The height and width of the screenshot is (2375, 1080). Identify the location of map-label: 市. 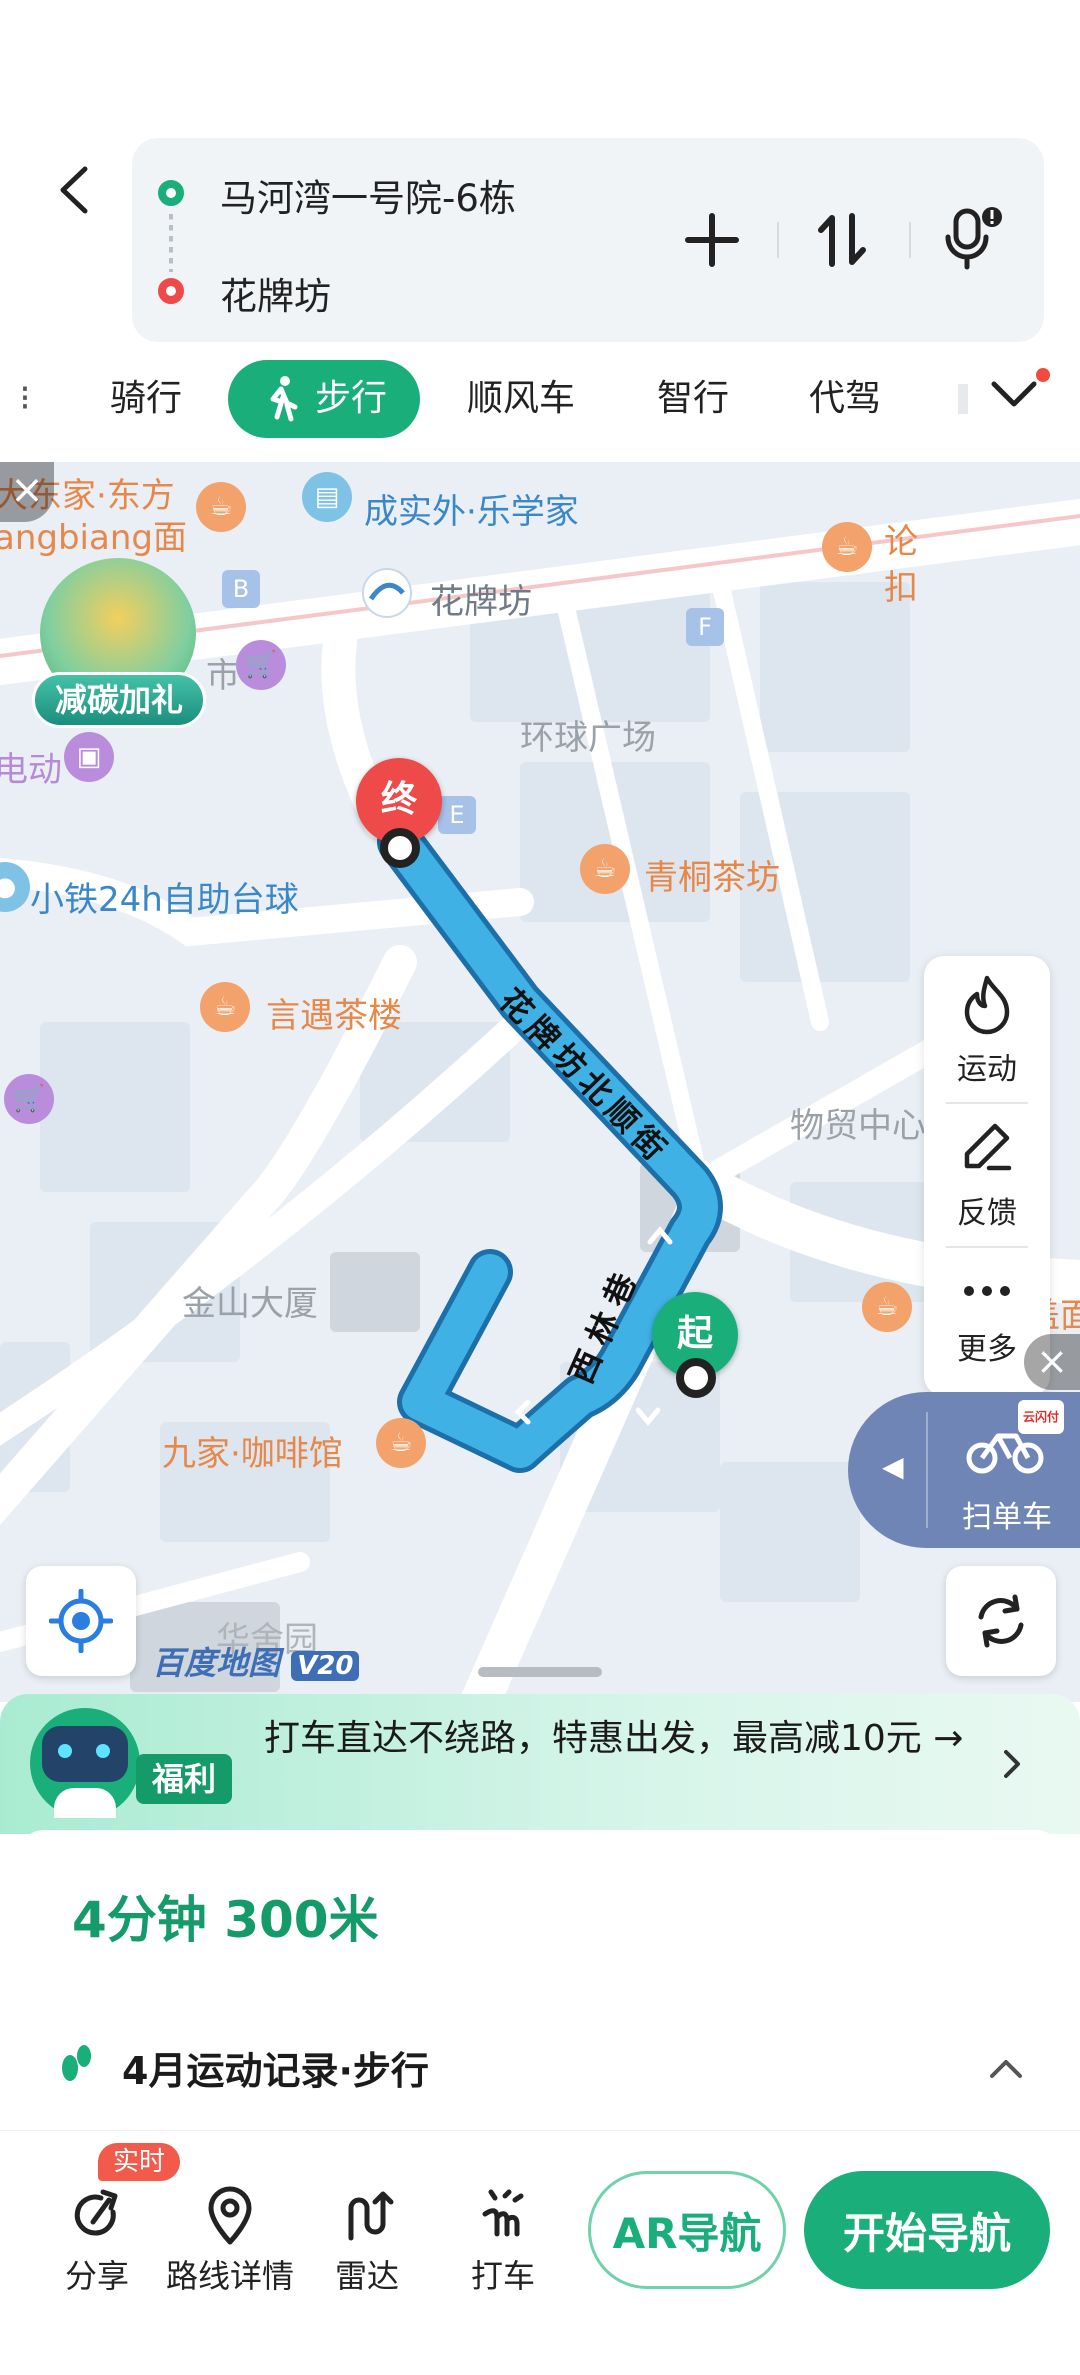
(223, 676).